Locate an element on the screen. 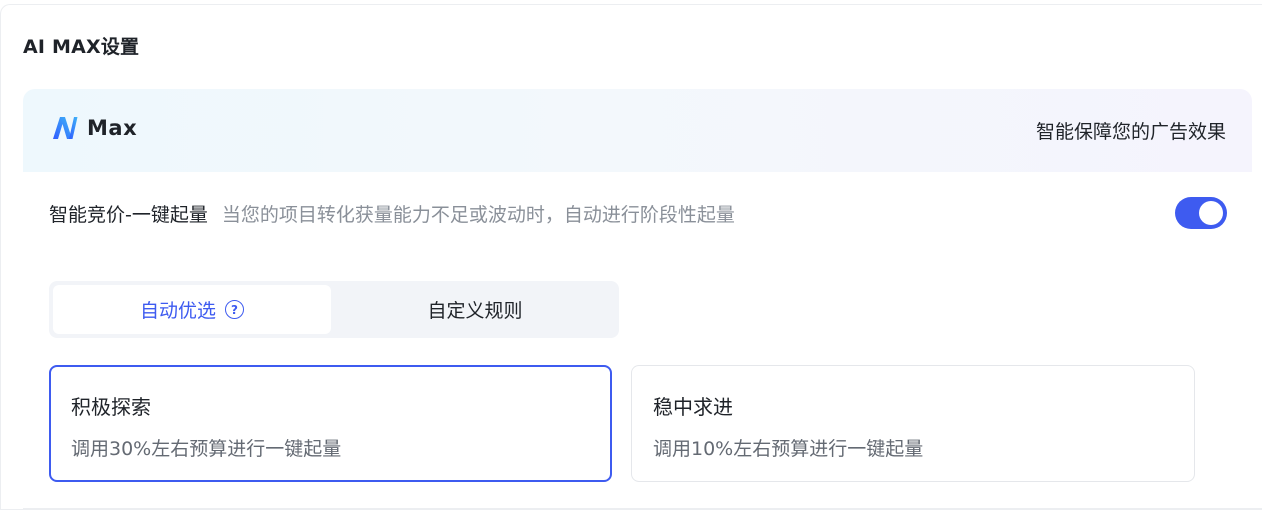 This screenshot has width=1262, height=526. section-title: AI MAX设置 is located at coordinates (81, 47).